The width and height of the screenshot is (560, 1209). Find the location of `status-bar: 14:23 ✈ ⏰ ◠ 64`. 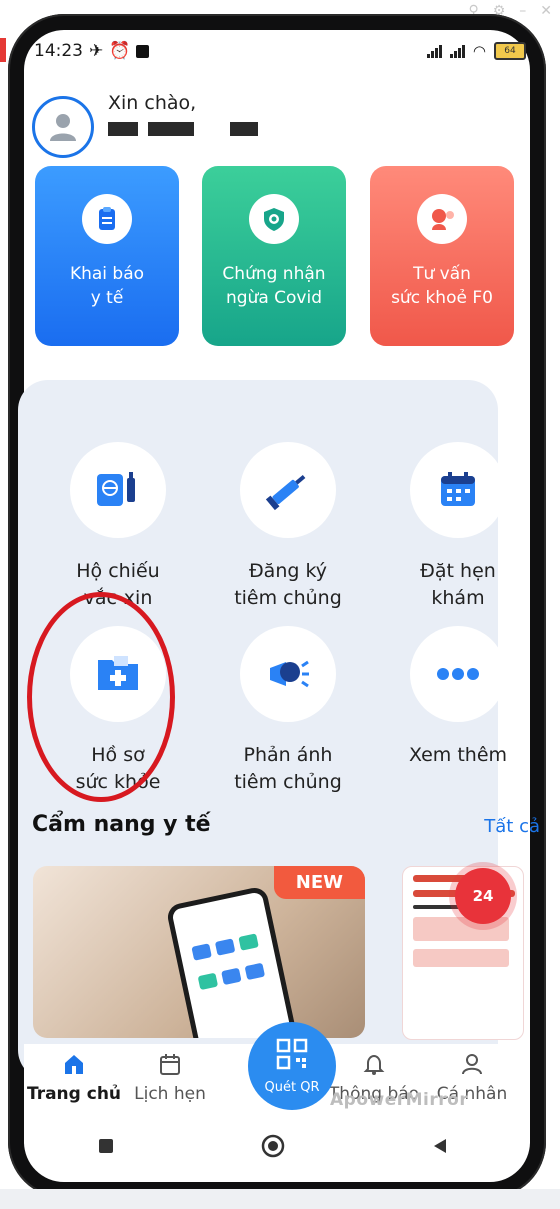

status-bar: 14:23 ✈ ⏰ ◠ 64 is located at coordinates (280, 51).